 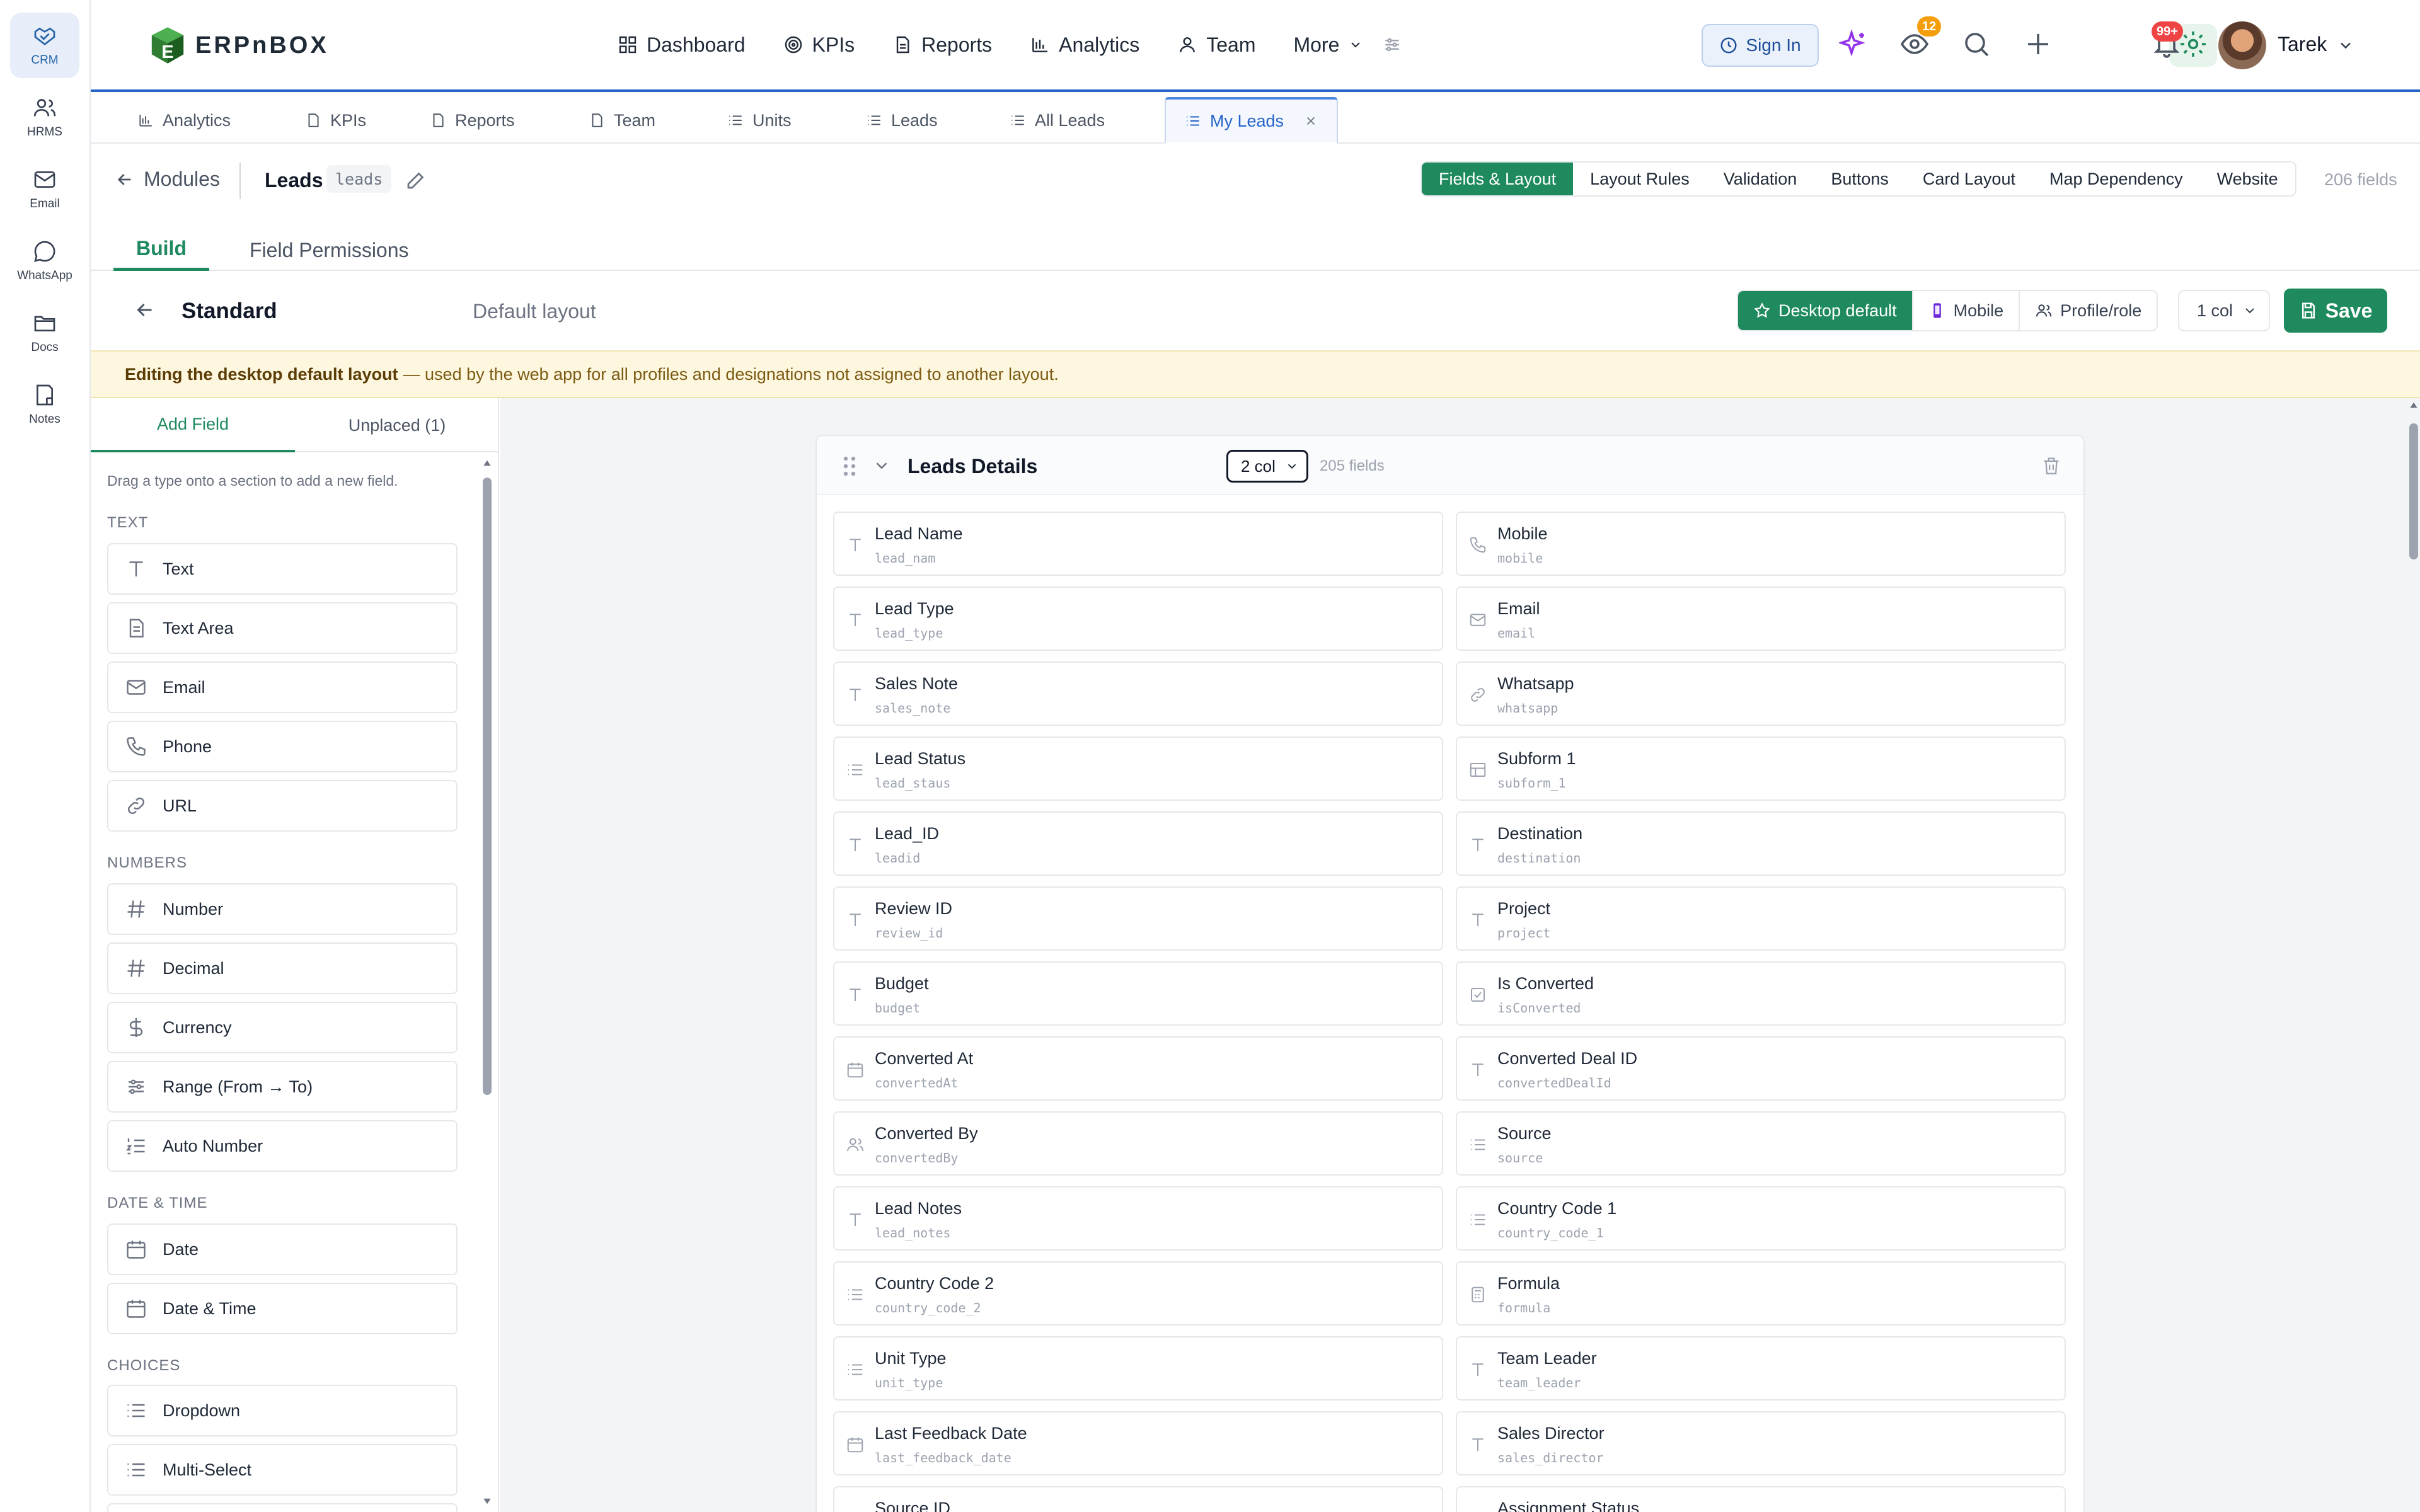 What do you see at coordinates (1138, 1443) in the screenshot?
I see `field-card: Last Feedback Date last_feedback_date` at bounding box center [1138, 1443].